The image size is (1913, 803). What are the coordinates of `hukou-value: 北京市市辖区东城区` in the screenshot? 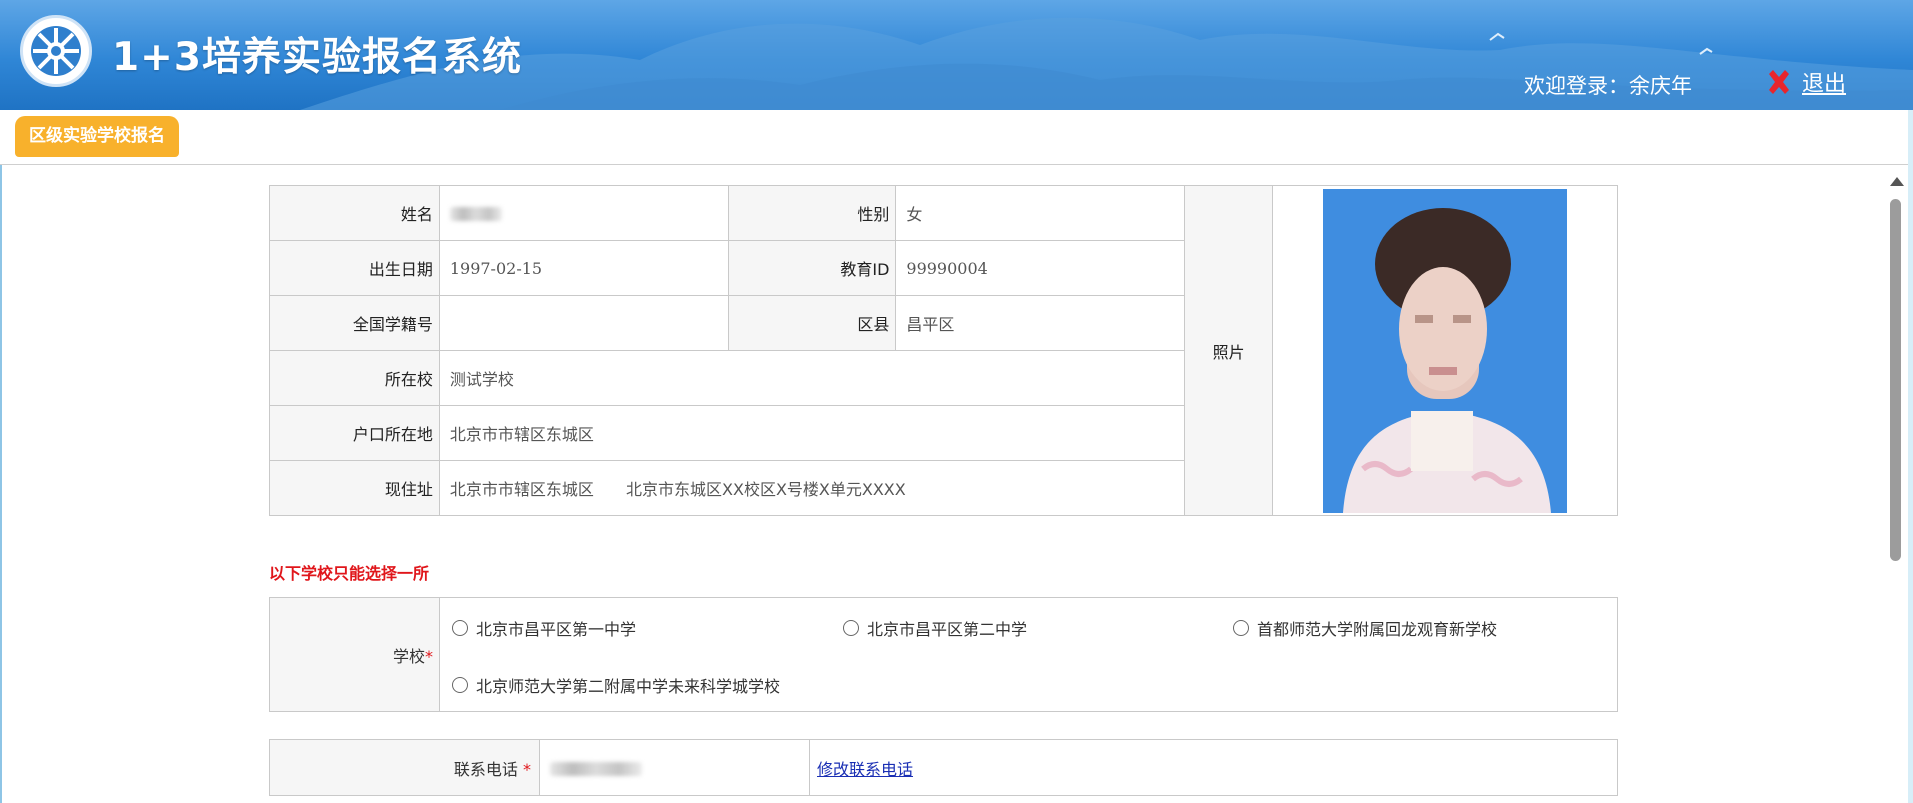 It's located at (812, 433).